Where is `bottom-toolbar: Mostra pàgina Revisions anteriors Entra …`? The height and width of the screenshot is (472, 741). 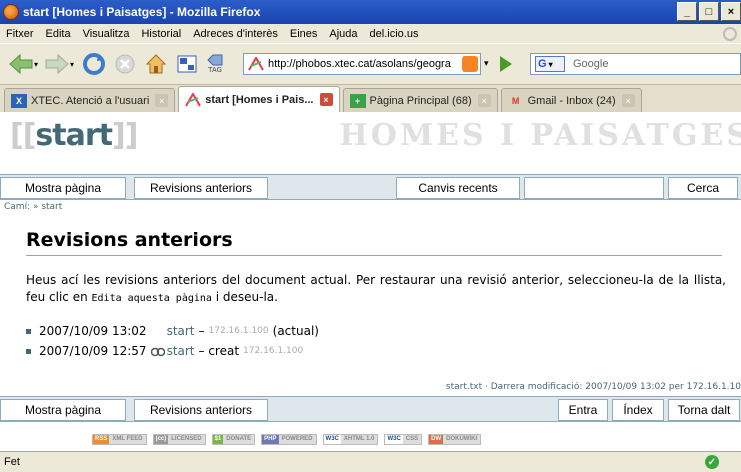 bottom-toolbar: Mostra pàgina Revisions anteriors Entra … is located at coordinates (370, 409).